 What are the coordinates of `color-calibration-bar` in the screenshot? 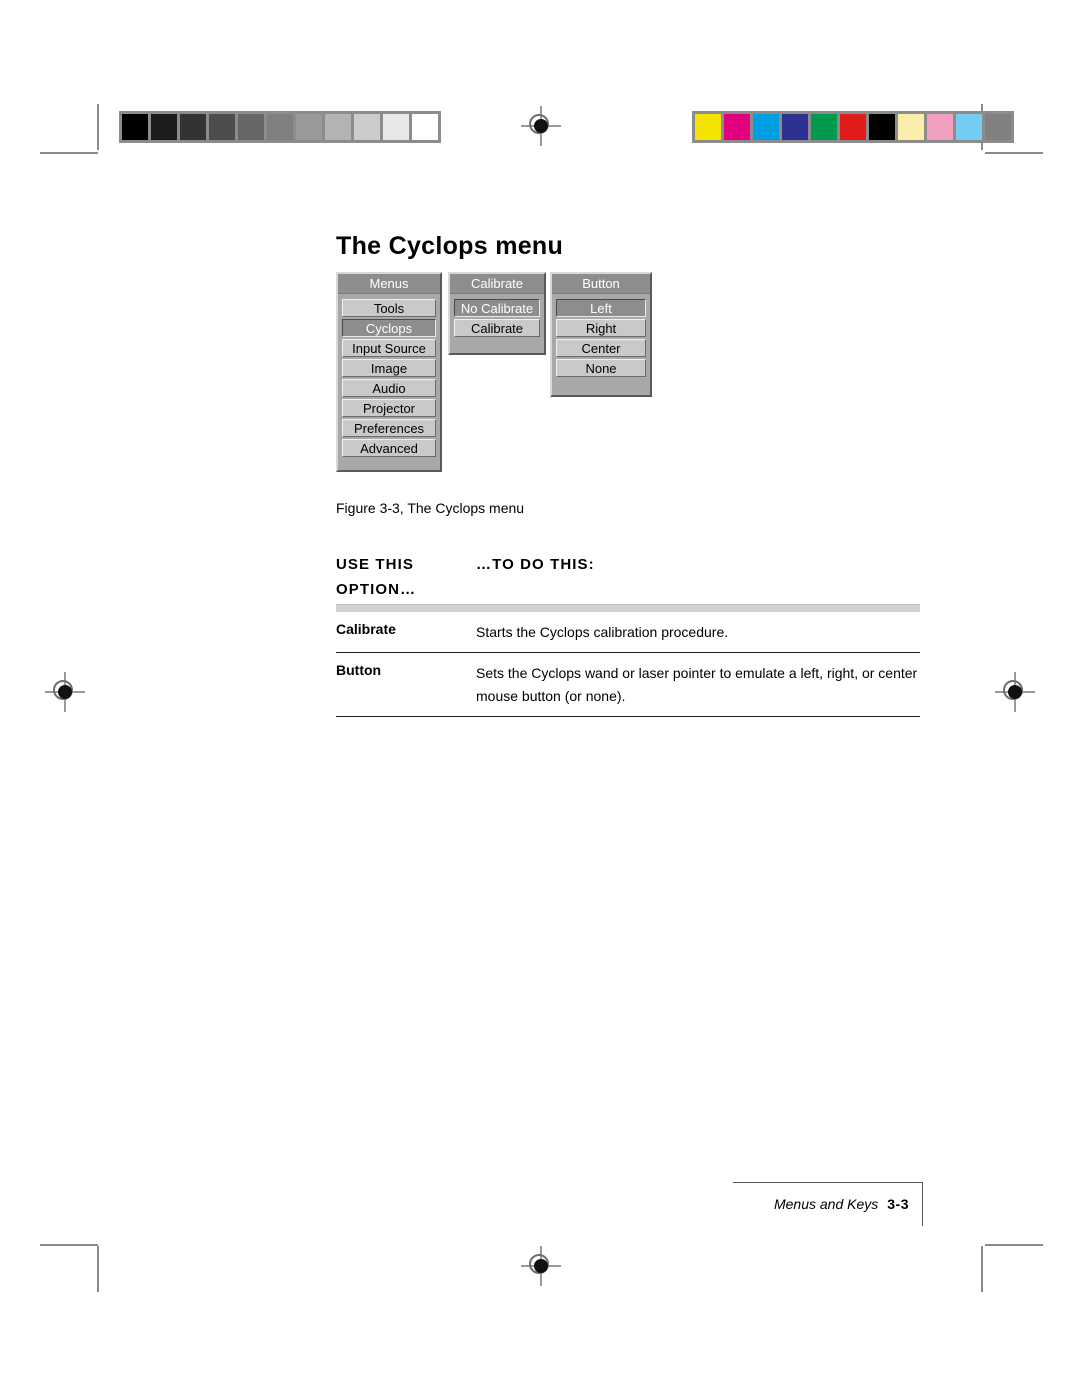 It's located at (853, 127).